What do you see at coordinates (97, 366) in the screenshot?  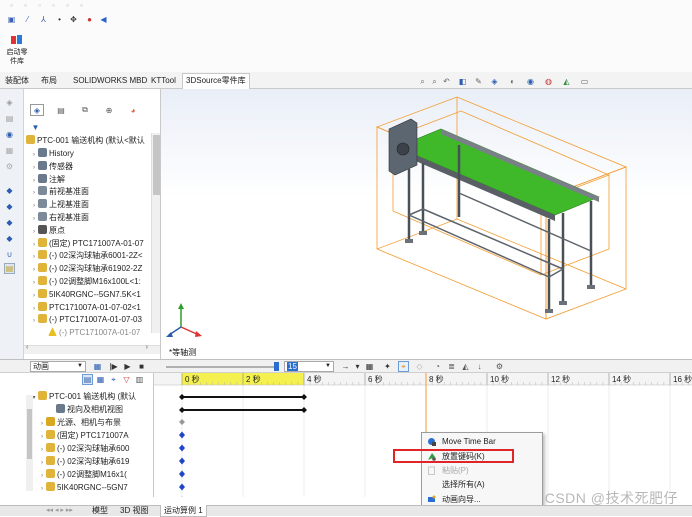 I see `calculate-icon: ▦` at bounding box center [97, 366].